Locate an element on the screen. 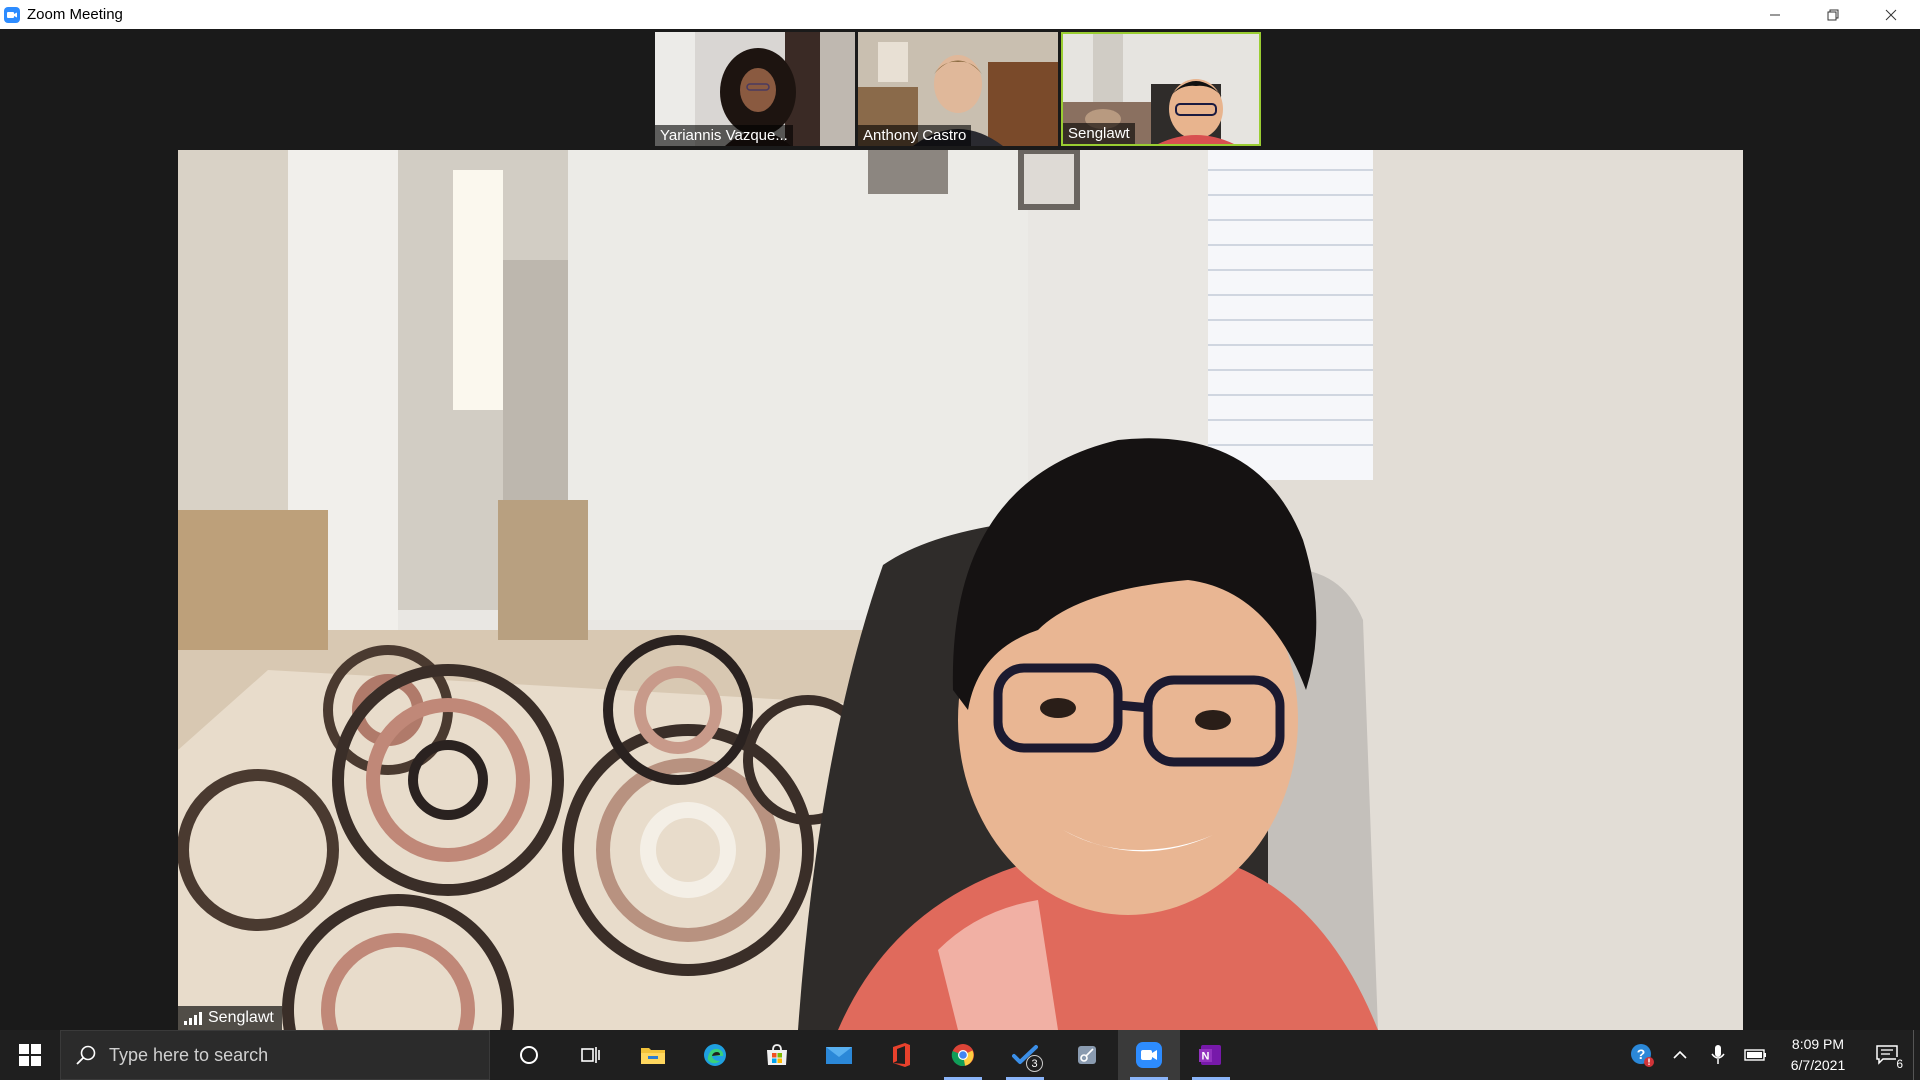  onenote-icon: N is located at coordinates (1210, 1055).